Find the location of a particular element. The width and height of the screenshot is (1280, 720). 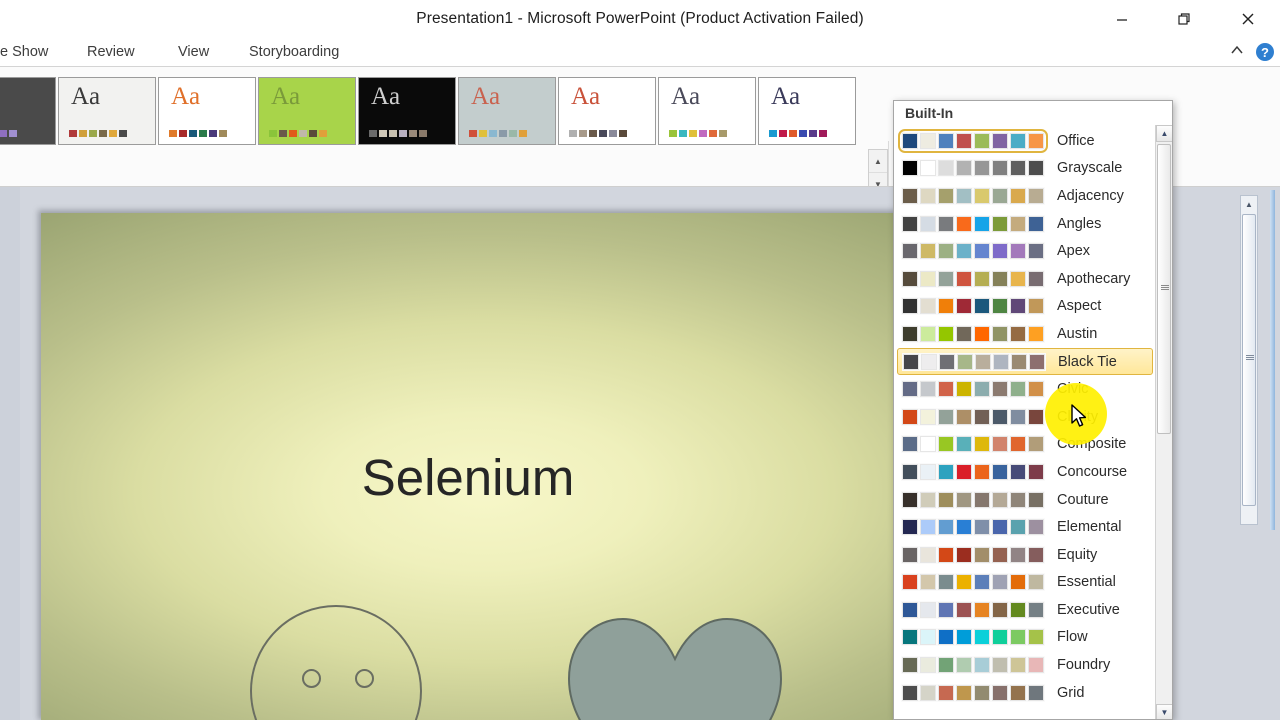

ribbon-tab: Storyboarding is located at coordinates (294, 52).